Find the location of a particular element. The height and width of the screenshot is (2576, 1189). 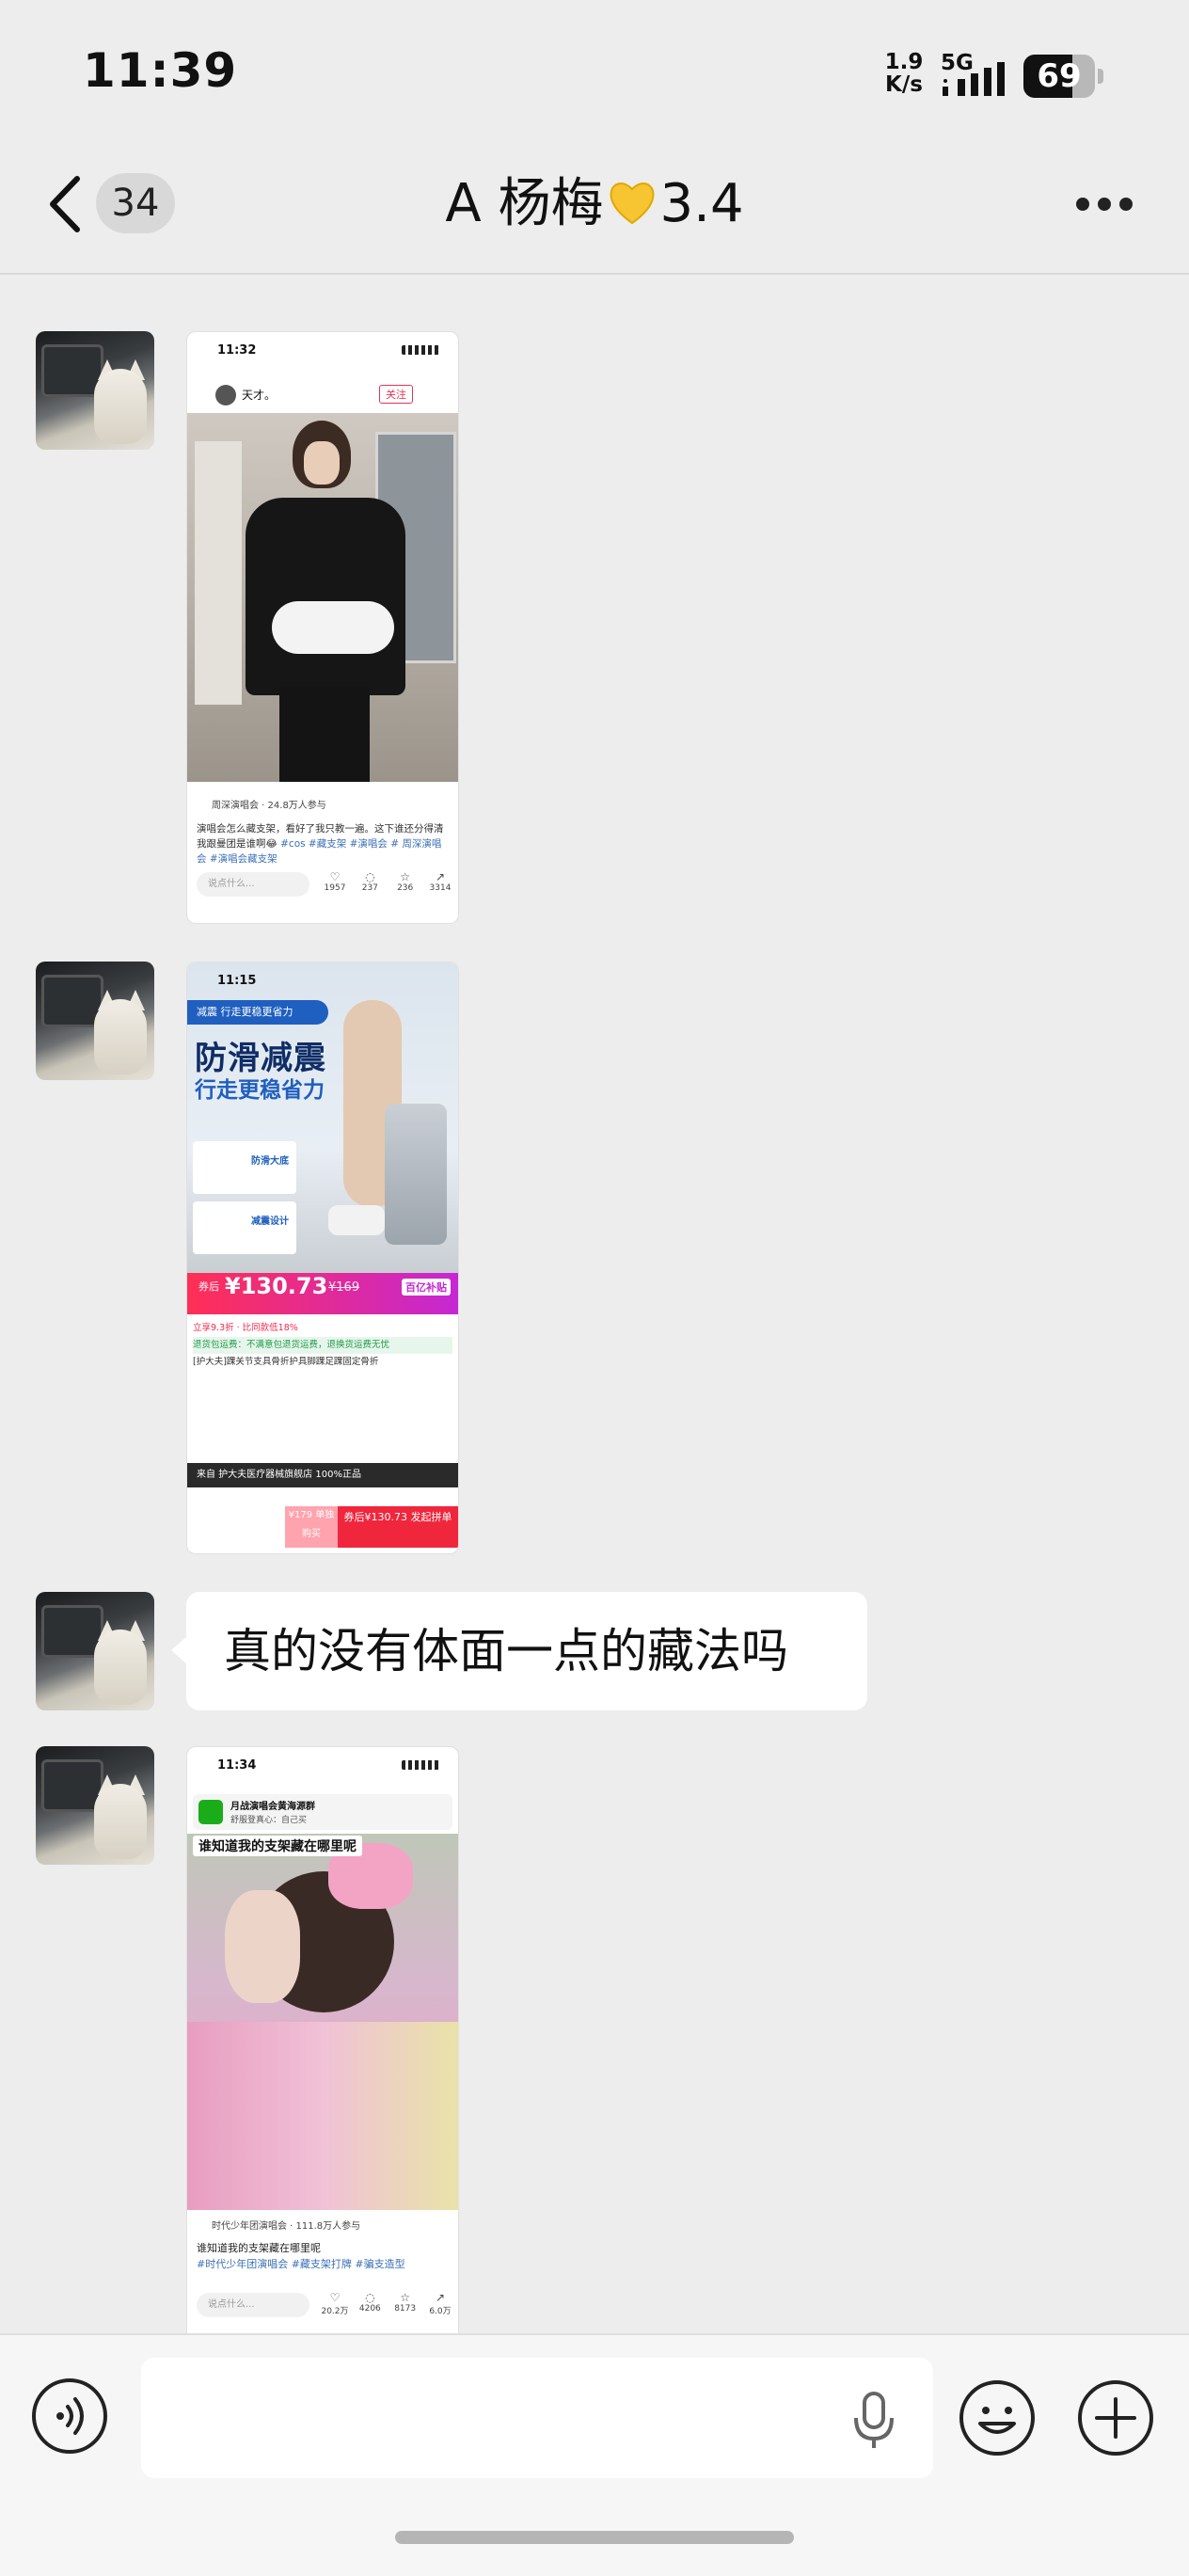

wechat-icon is located at coordinates (210, 1812).